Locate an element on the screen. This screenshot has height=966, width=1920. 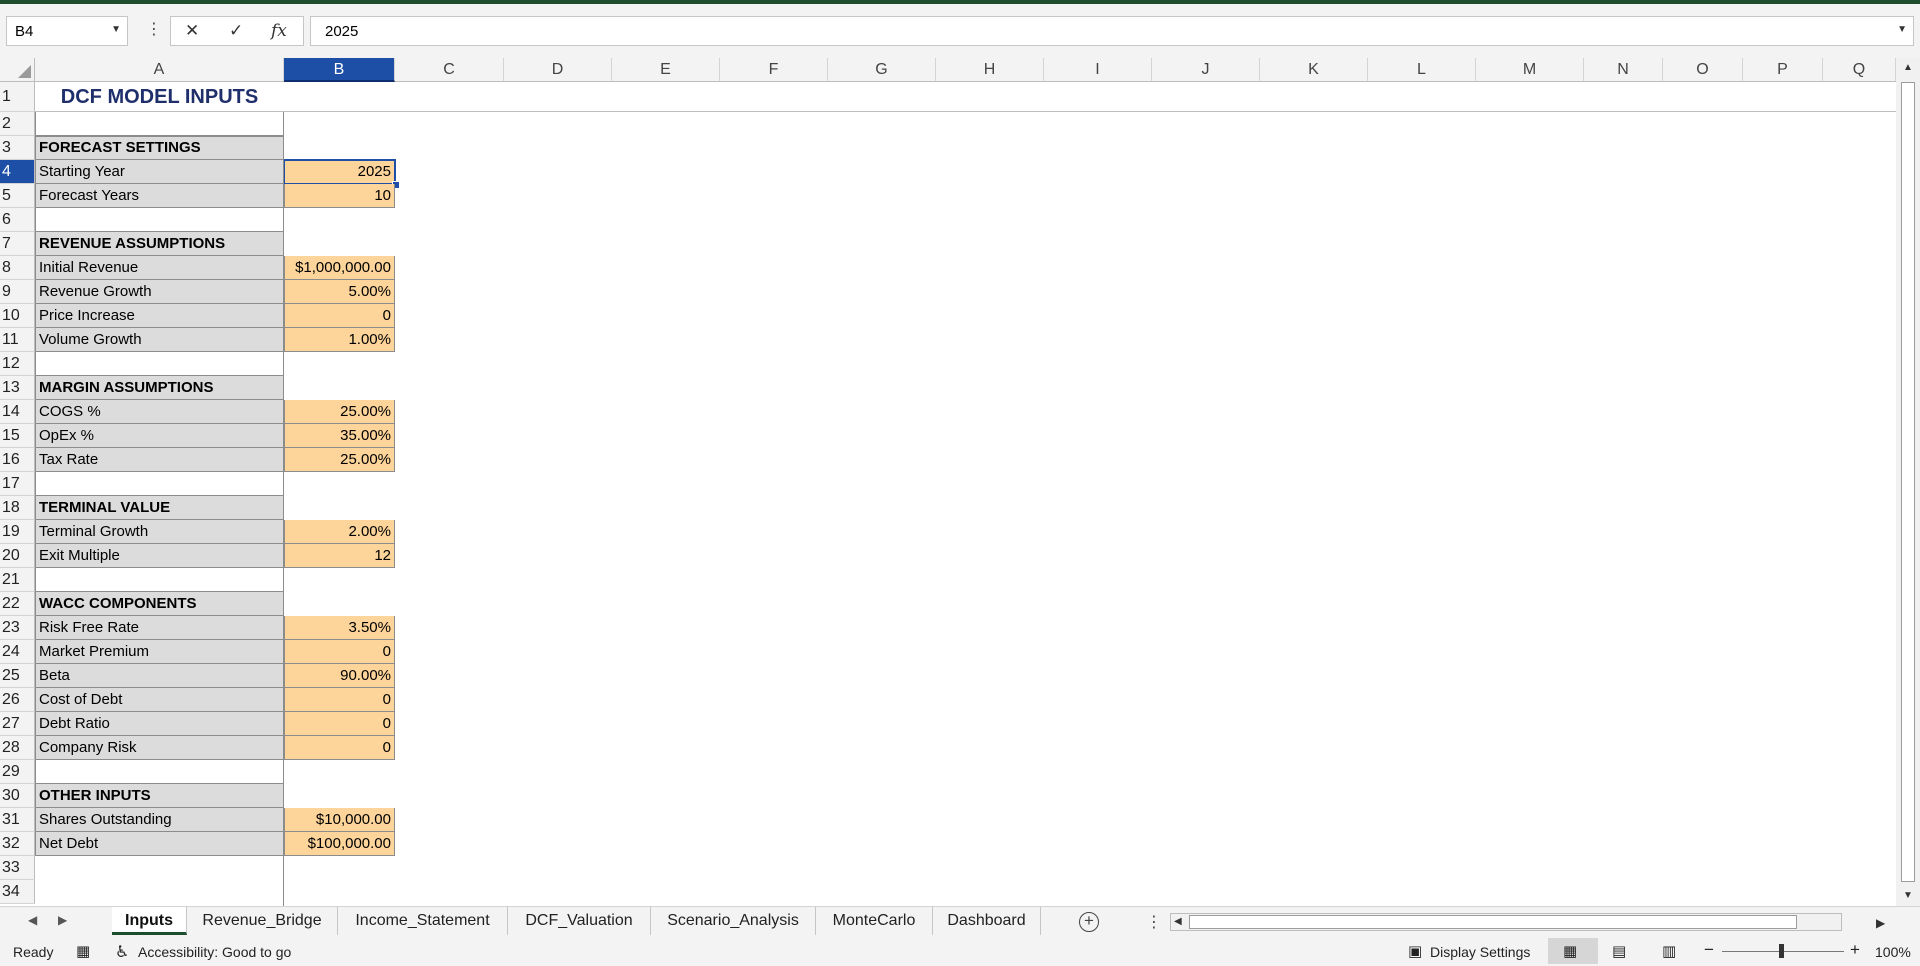
input-value-cell: $100,000.00 is located at coordinates (339, 844).